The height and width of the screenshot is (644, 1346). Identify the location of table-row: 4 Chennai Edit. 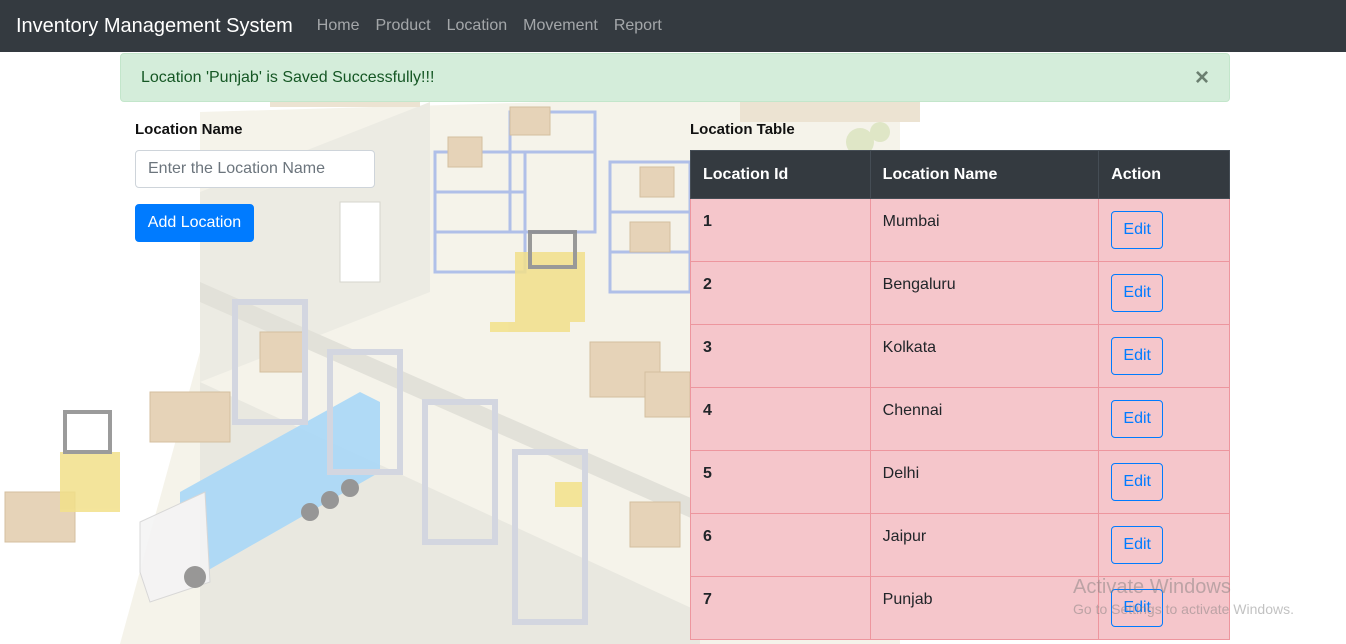
(960, 419).